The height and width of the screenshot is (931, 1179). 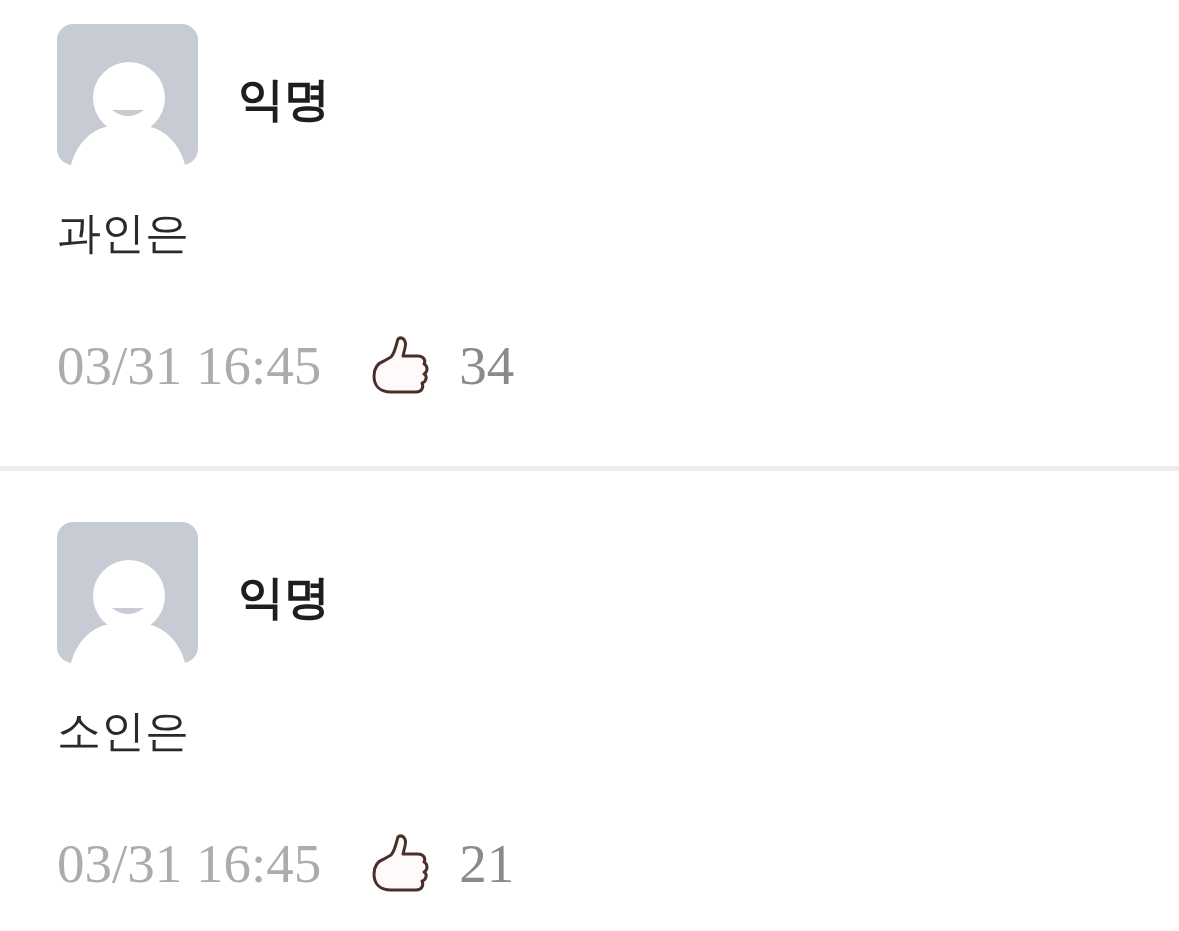 What do you see at coordinates (442, 863) in the screenshot?
I see `like-button: 21` at bounding box center [442, 863].